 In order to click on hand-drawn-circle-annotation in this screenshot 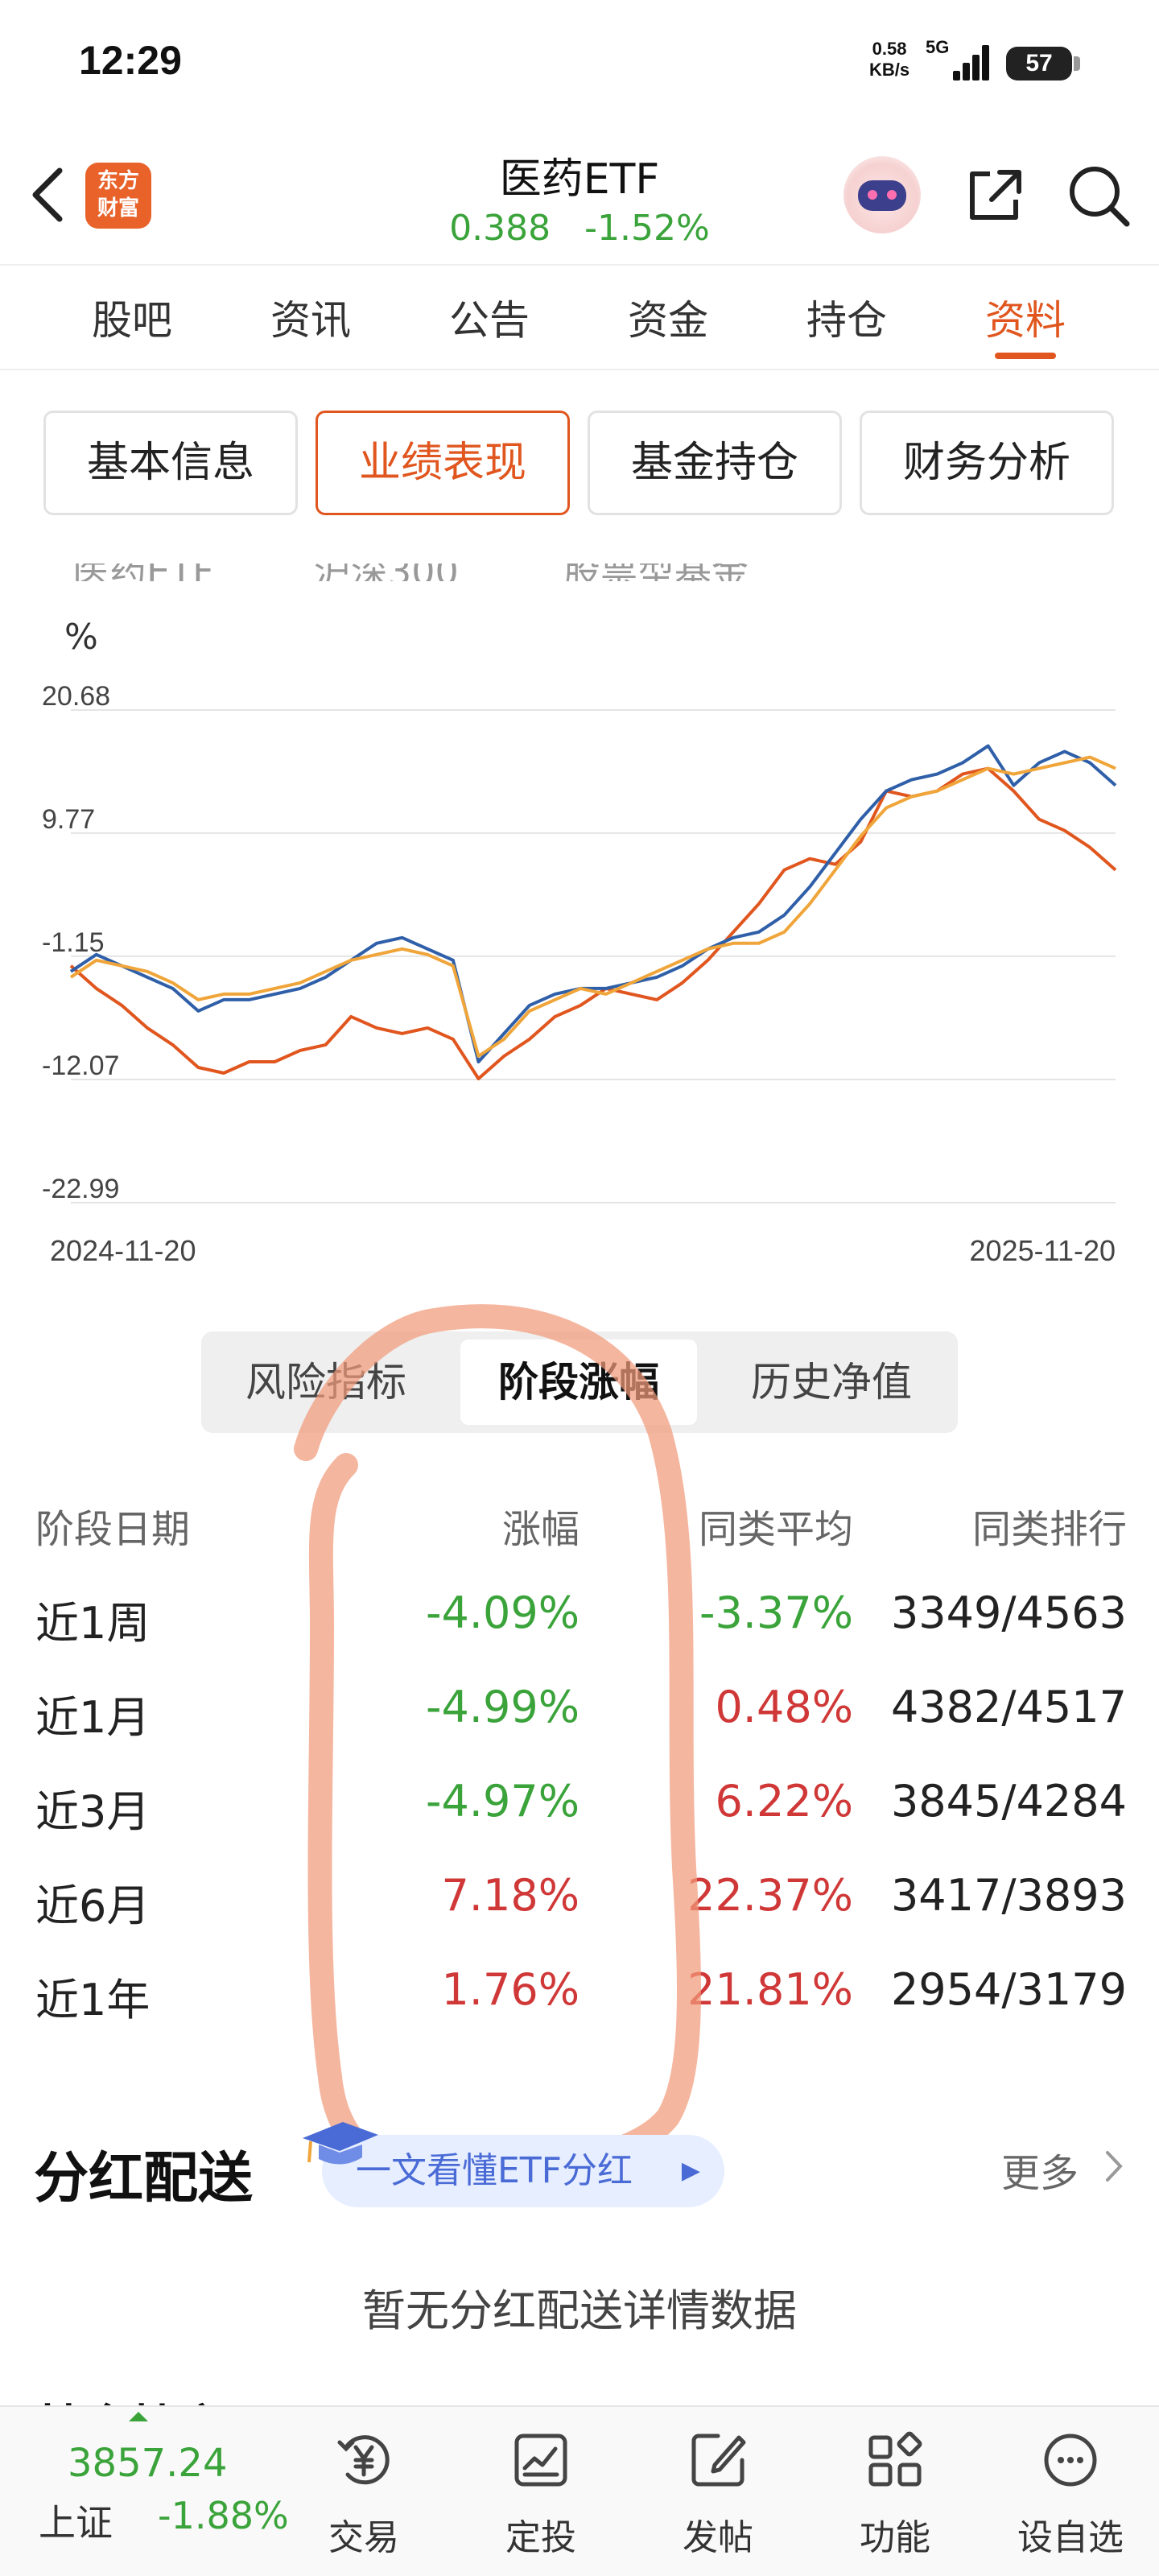, I will do `click(497, 1745)`.